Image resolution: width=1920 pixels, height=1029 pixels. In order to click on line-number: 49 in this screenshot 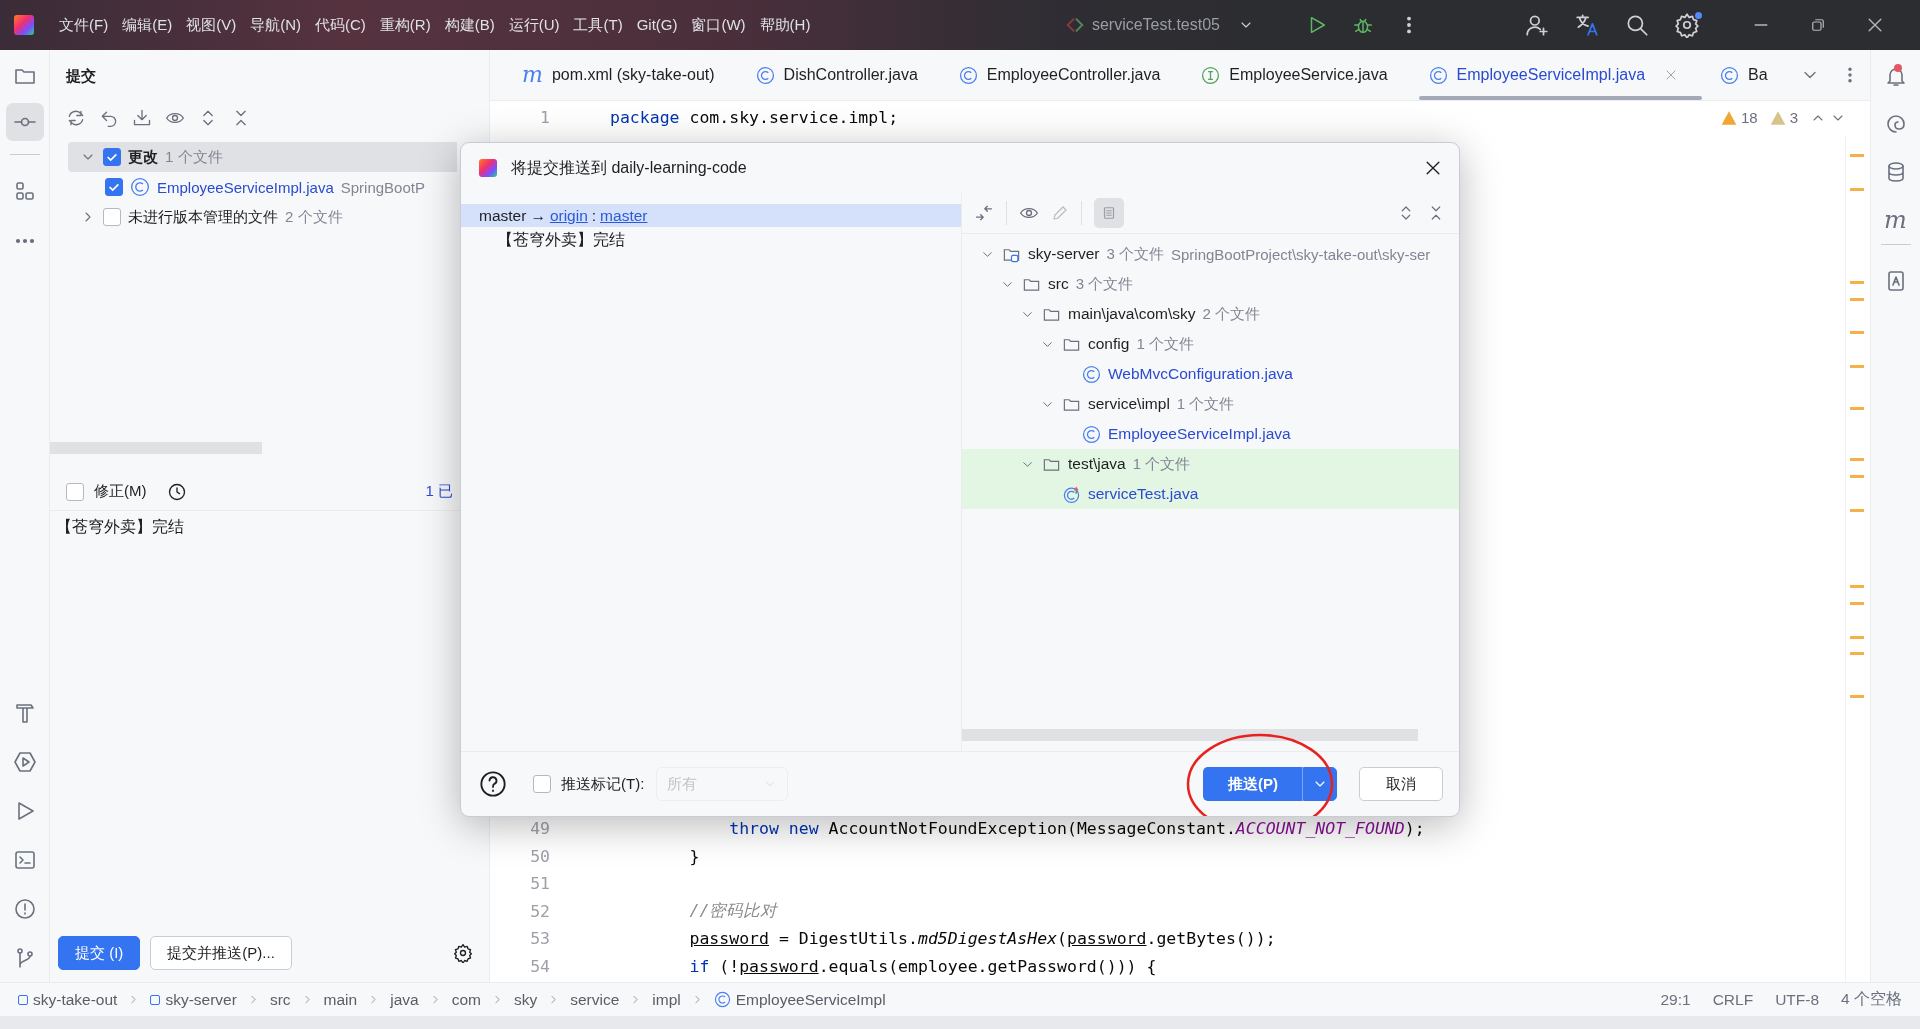, I will do `click(539, 829)`.